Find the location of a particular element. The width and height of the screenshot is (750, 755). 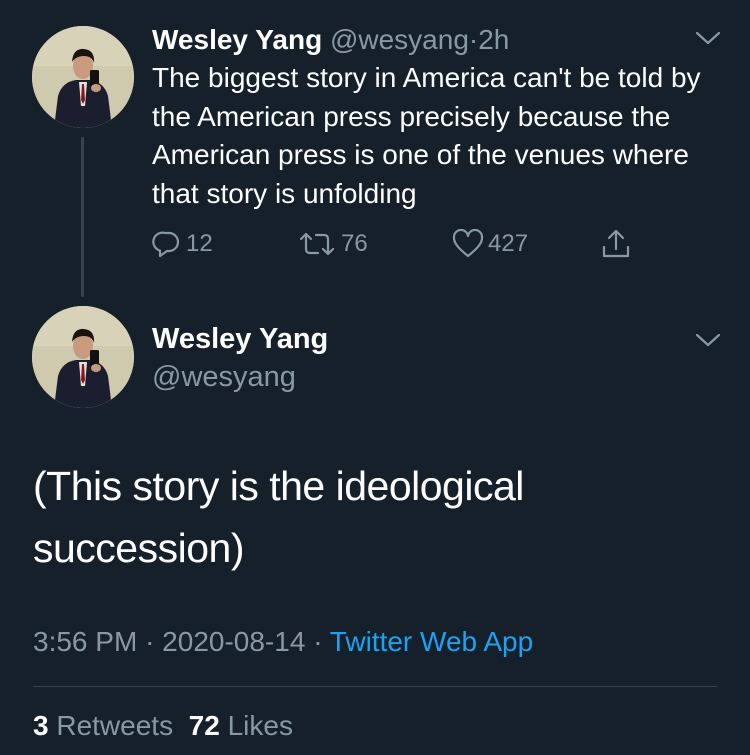

likes-stat: 72 Likes is located at coordinates (241, 725).